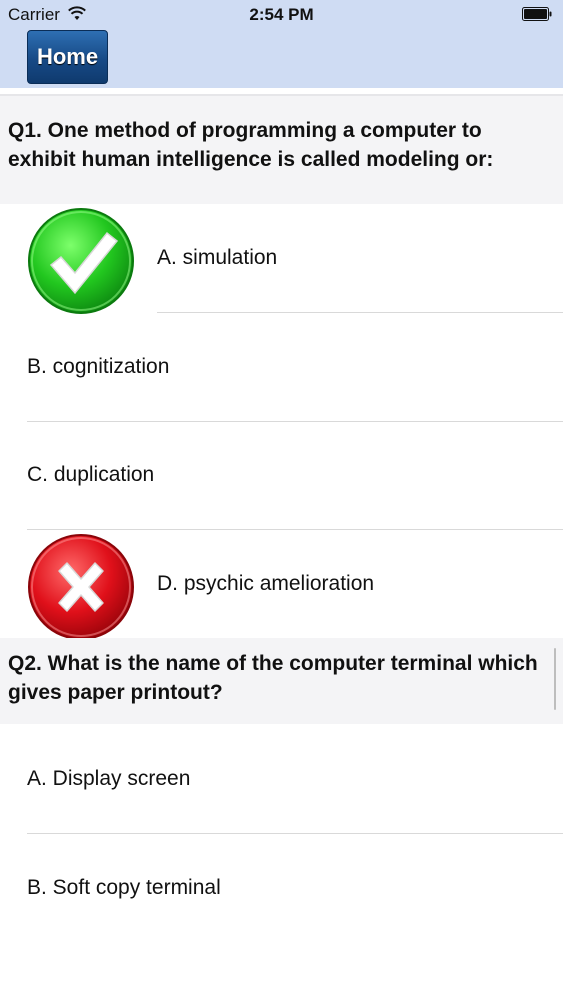 This screenshot has height=1000, width=563. What do you see at coordinates (67, 57) in the screenshot?
I see `home-button: Home` at bounding box center [67, 57].